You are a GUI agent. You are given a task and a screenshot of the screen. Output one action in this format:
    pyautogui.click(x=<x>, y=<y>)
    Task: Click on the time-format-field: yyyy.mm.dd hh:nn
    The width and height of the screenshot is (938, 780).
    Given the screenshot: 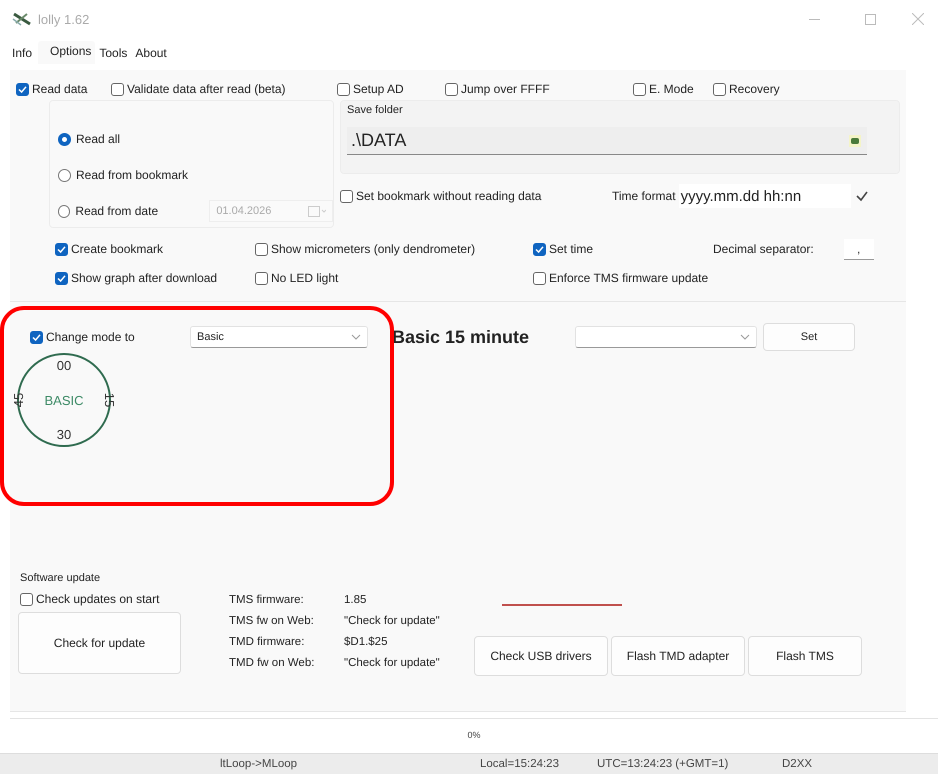 What is the action you would take?
    pyautogui.click(x=764, y=196)
    